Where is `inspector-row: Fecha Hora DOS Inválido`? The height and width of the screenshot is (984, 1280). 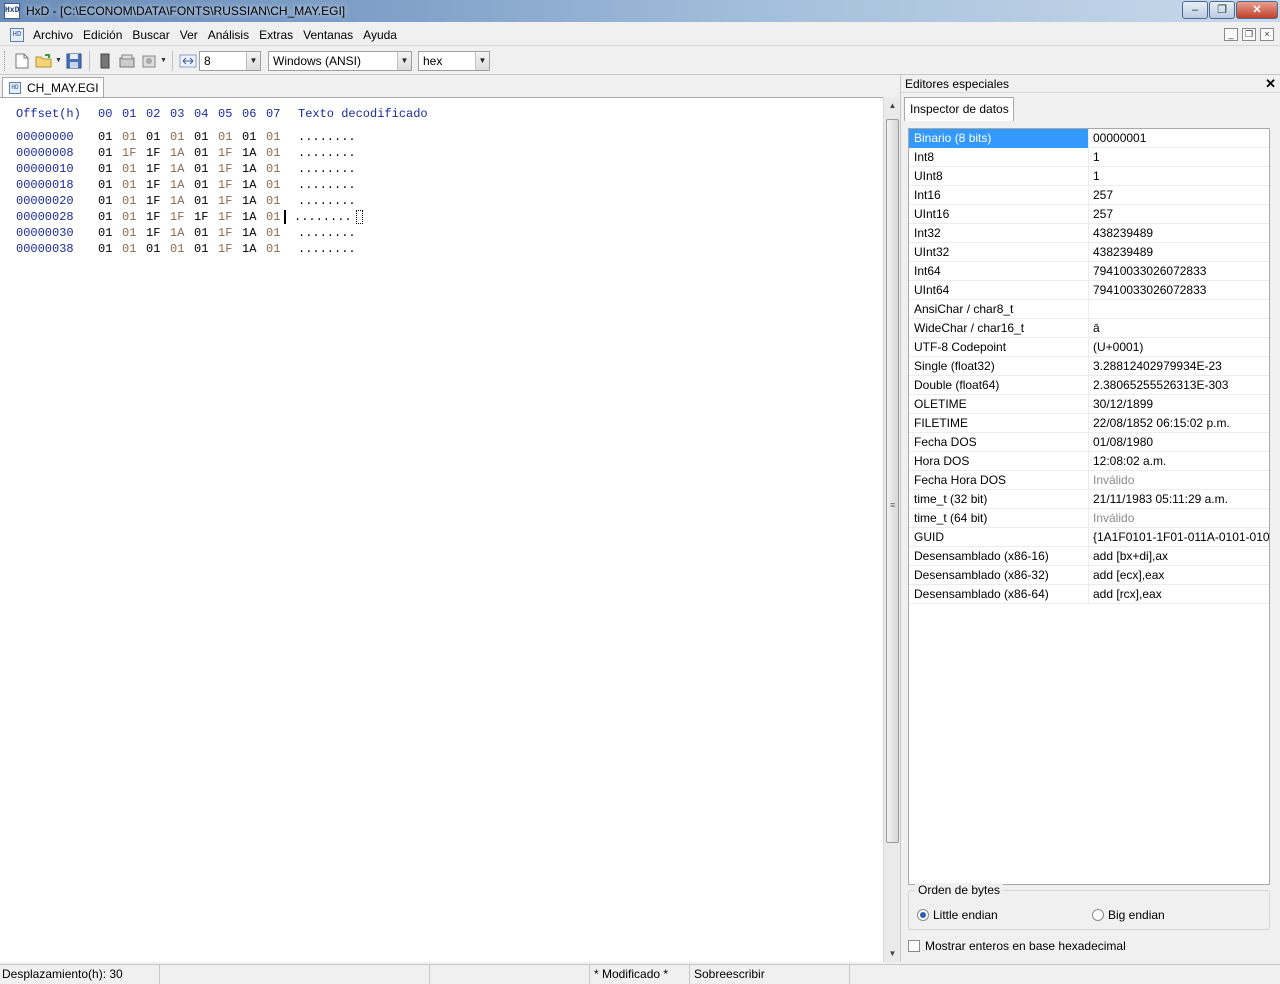
inspector-row: Fecha Hora DOS Inválido is located at coordinates (1089, 480).